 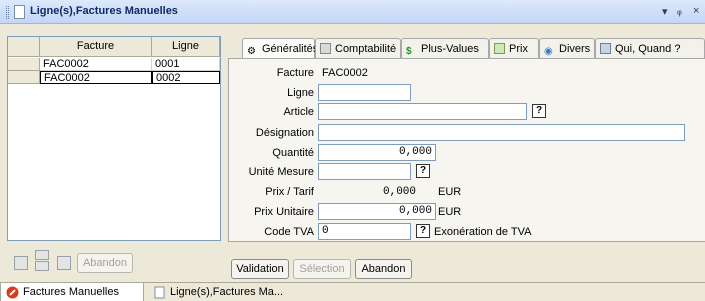 I want to click on label-facture: Facture, so click(x=295, y=73).